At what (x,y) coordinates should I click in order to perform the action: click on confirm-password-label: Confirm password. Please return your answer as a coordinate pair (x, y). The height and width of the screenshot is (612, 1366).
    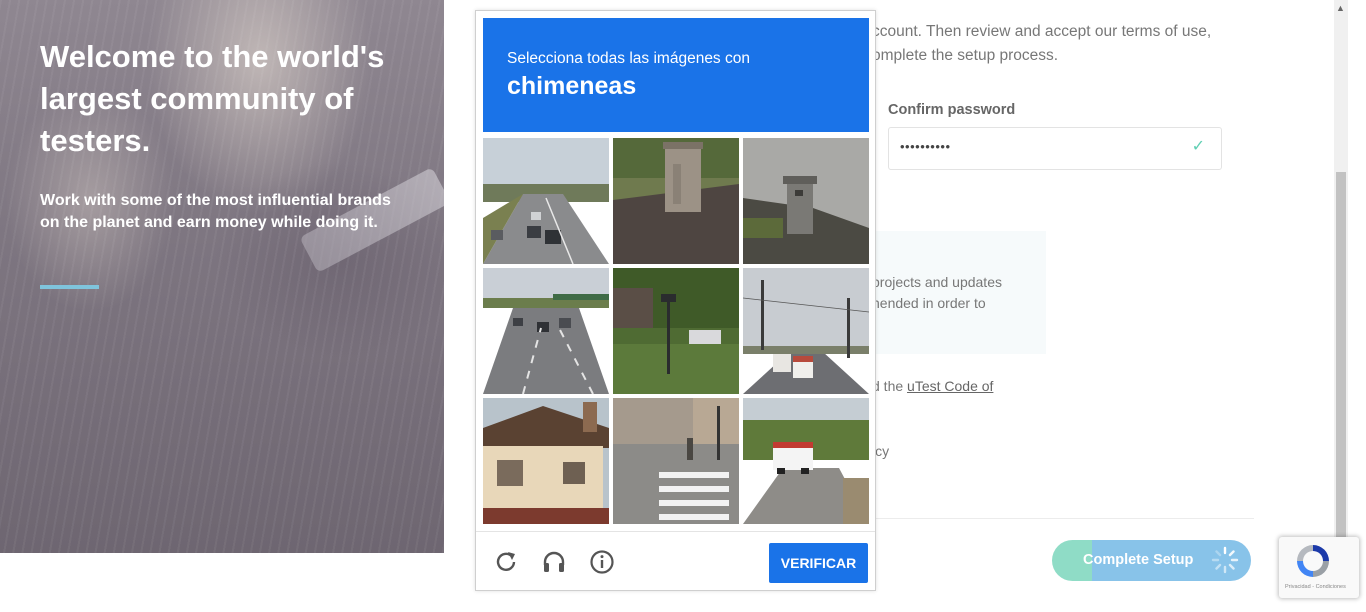
    Looking at the image, I should click on (952, 110).